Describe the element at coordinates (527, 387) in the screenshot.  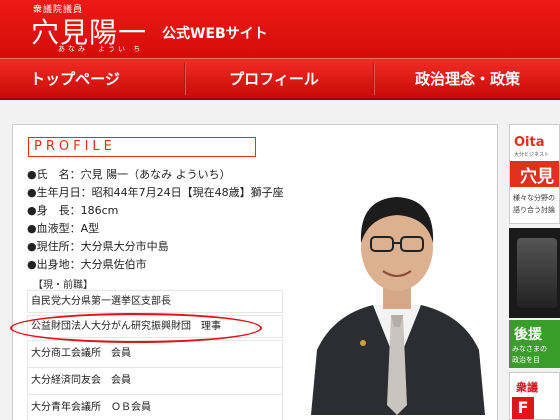
I see `house-title: 衆議` at that location.